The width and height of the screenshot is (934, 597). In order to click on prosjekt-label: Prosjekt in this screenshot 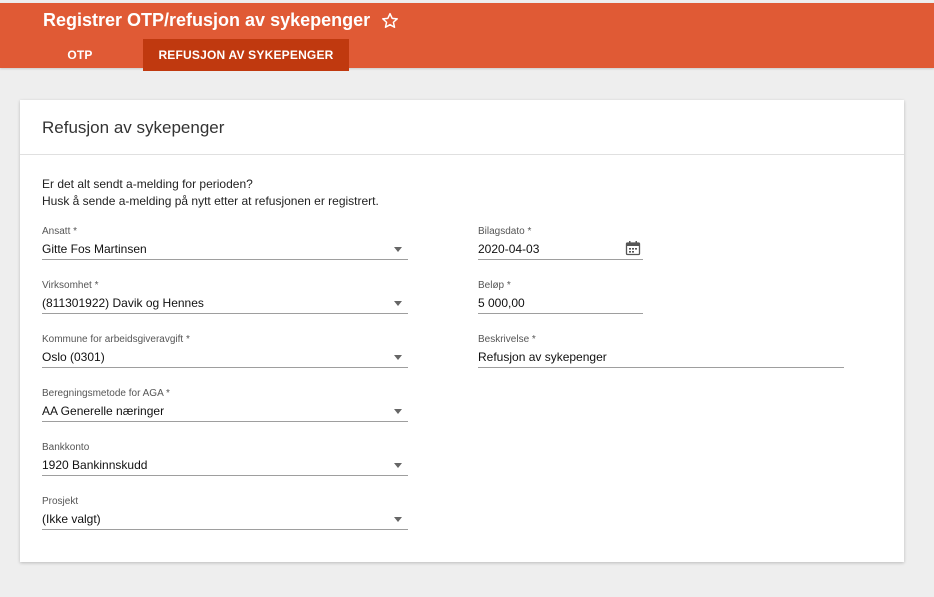, I will do `click(60, 501)`.